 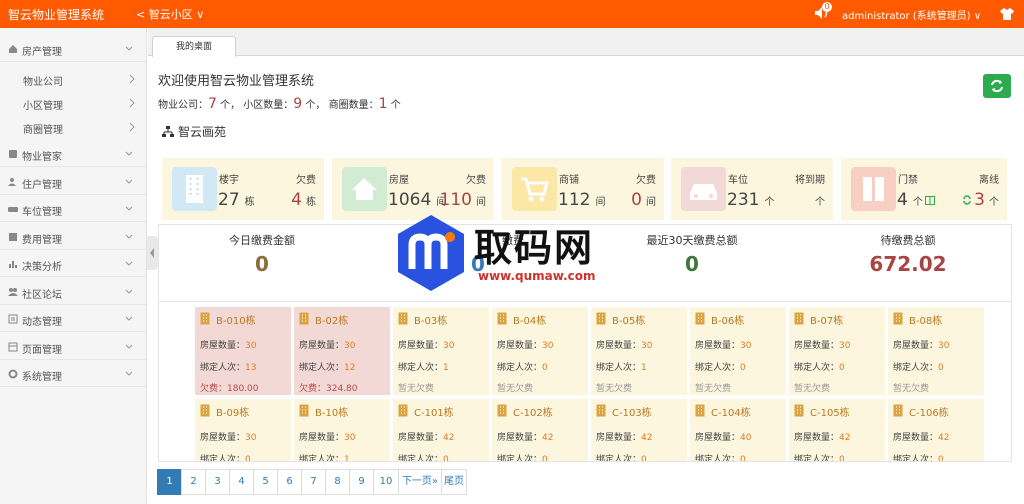 What do you see at coordinates (413, 189) in the screenshot?
I see `card-houses: 房屋 欠费 1064 间 110 间` at bounding box center [413, 189].